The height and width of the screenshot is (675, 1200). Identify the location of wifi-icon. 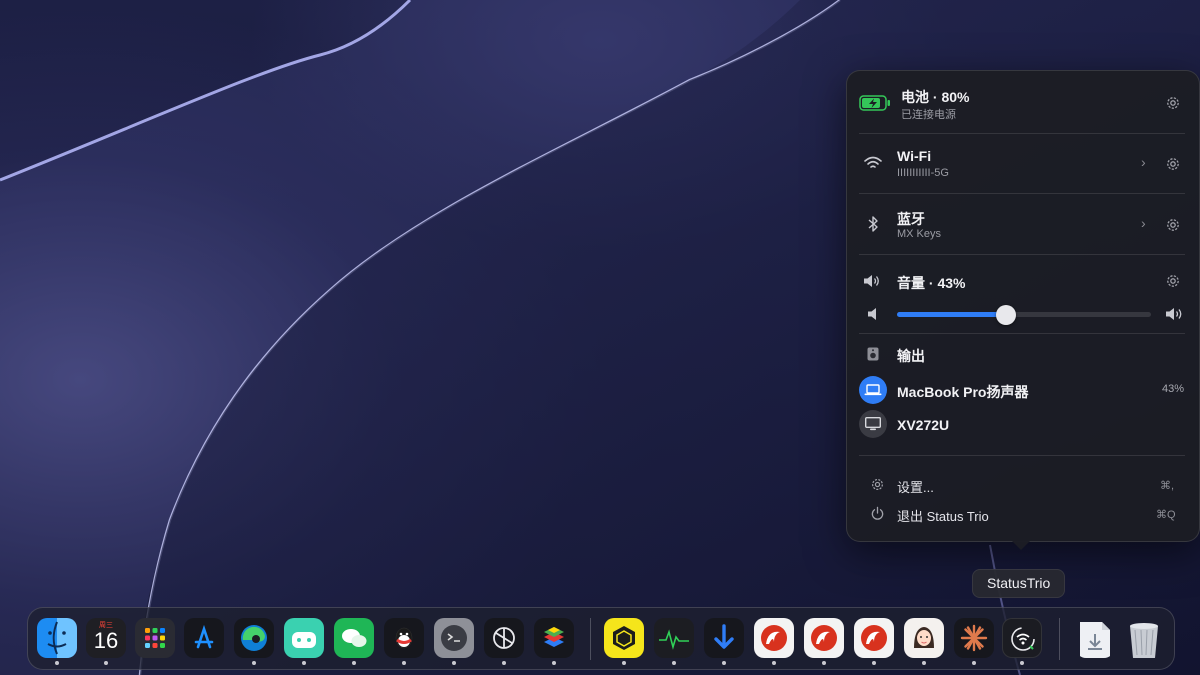
(873, 162).